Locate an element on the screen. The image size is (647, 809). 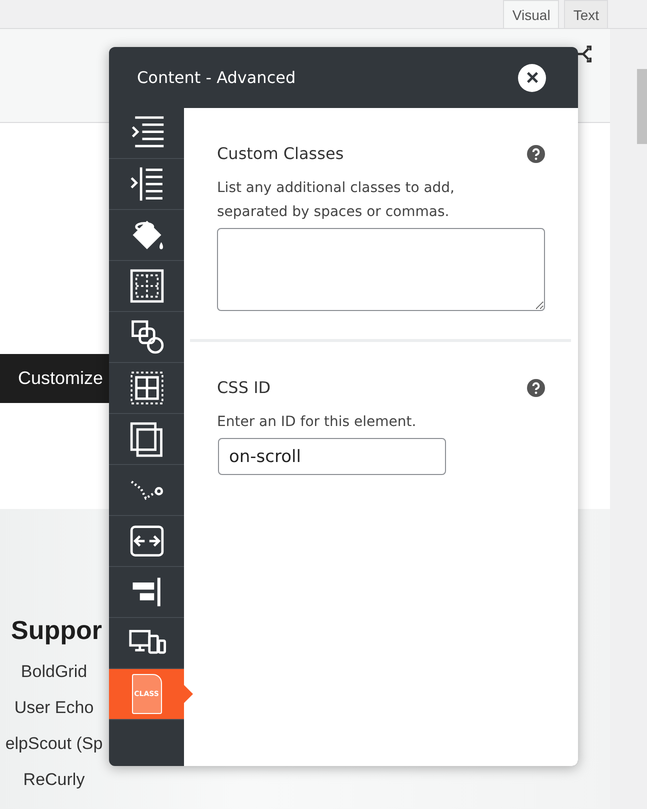
layers-icon is located at coordinates (147, 439).